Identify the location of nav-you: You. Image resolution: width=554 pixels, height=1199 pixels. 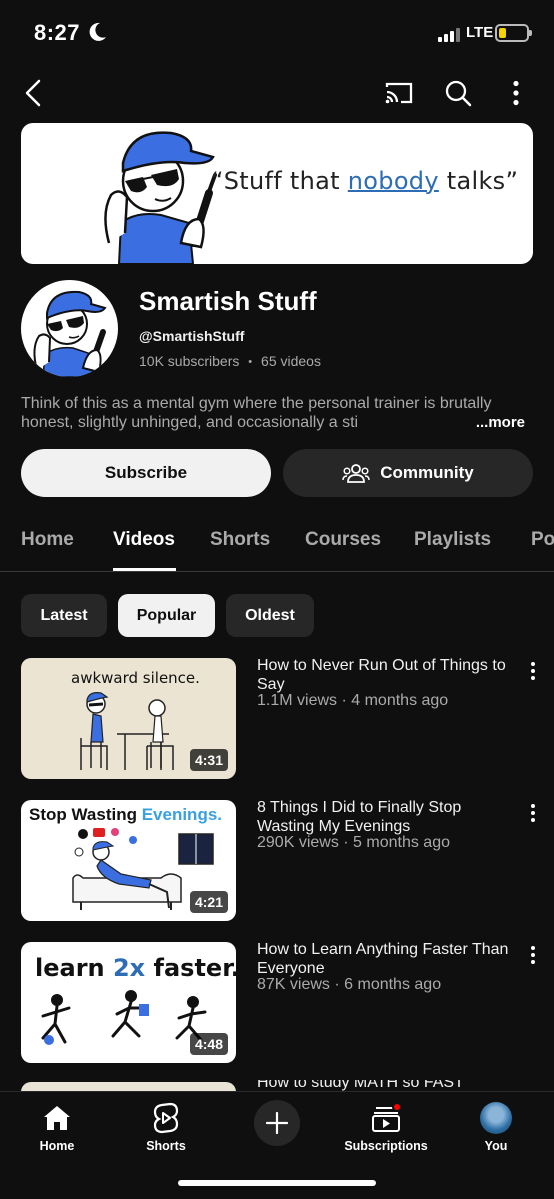
(496, 1126).